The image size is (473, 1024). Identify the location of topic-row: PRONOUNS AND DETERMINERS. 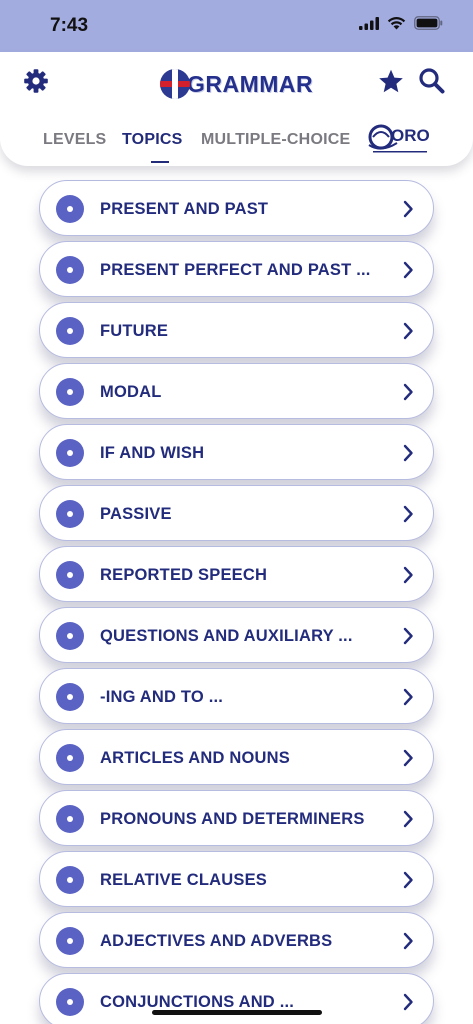
(236, 818).